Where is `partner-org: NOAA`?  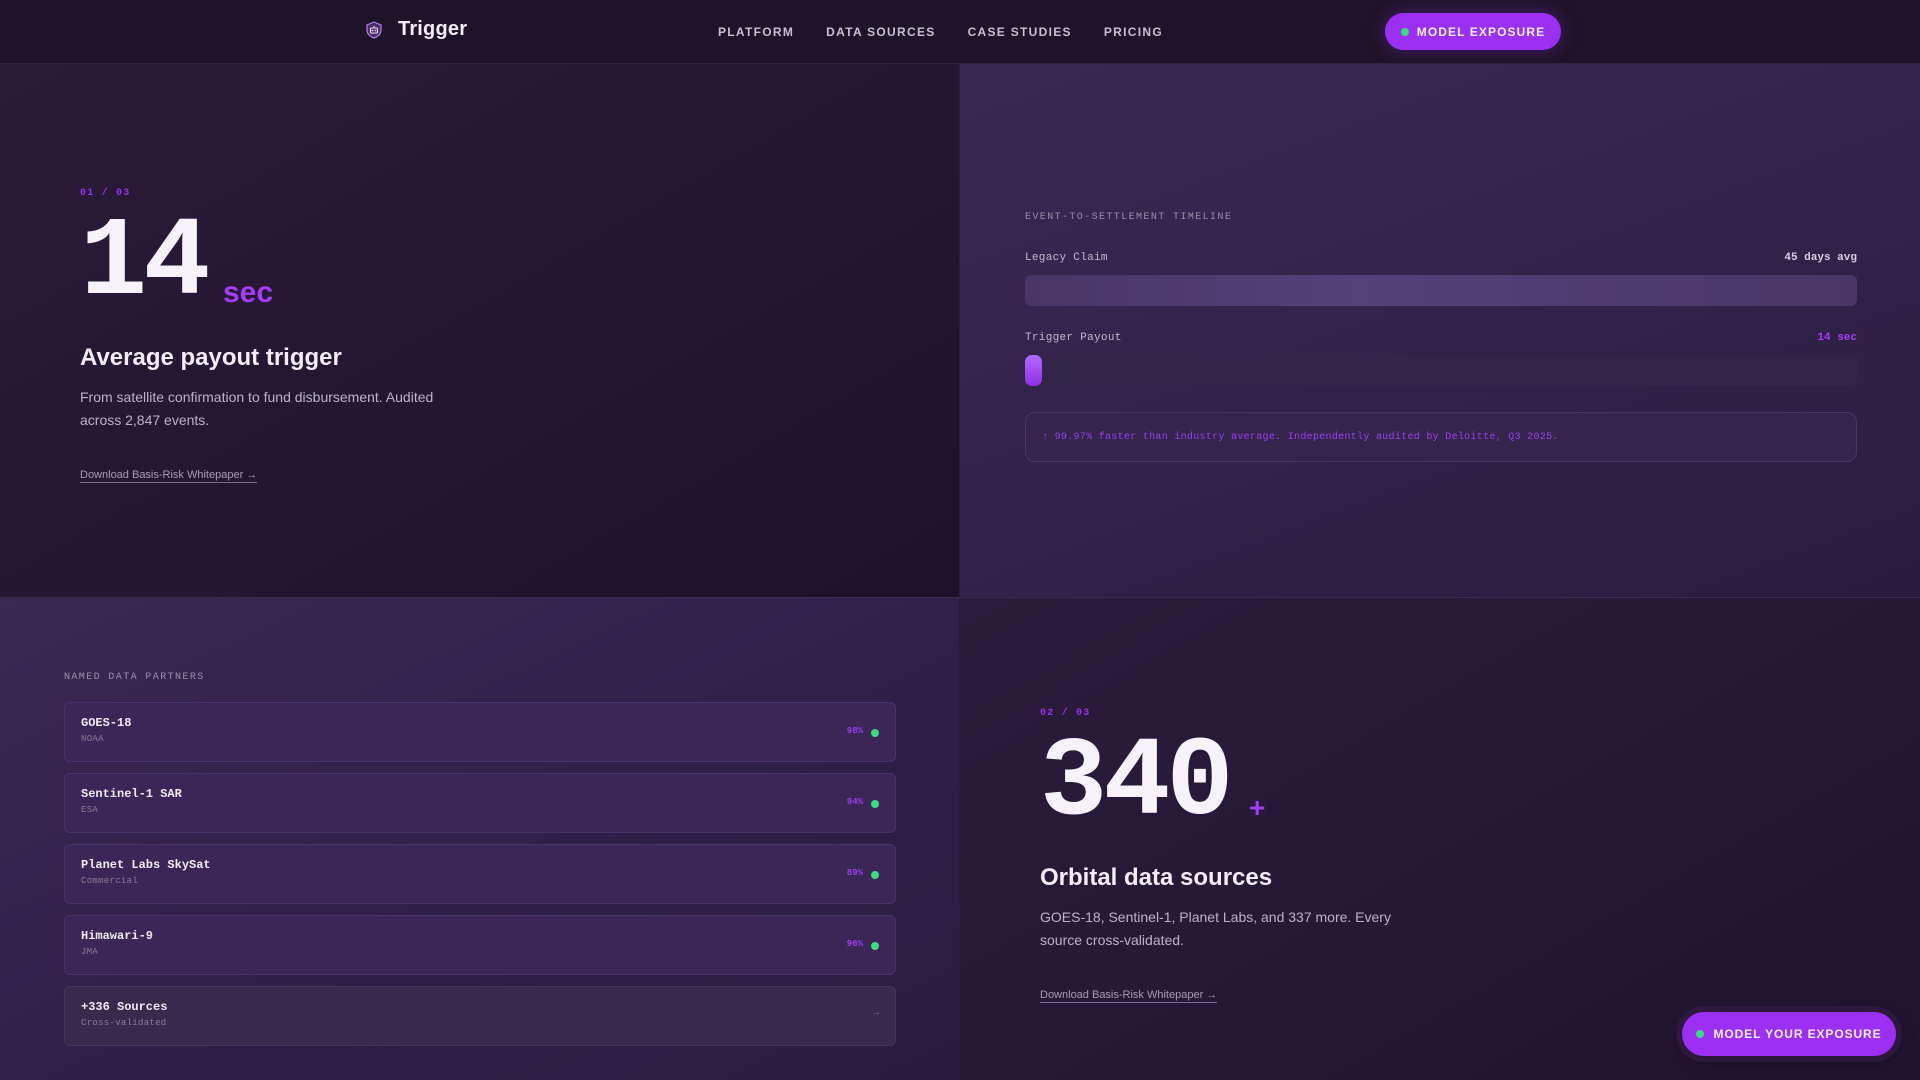
partner-org: NOAA is located at coordinates (92, 739).